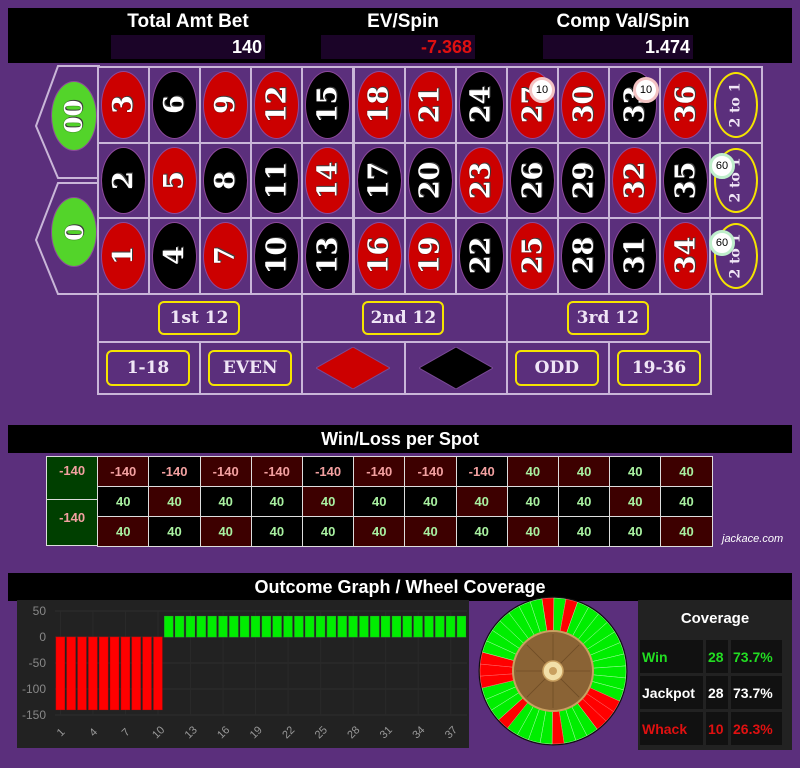 The height and width of the screenshot is (768, 800). I want to click on ev-spin-label: EV/Spin, so click(403, 21).